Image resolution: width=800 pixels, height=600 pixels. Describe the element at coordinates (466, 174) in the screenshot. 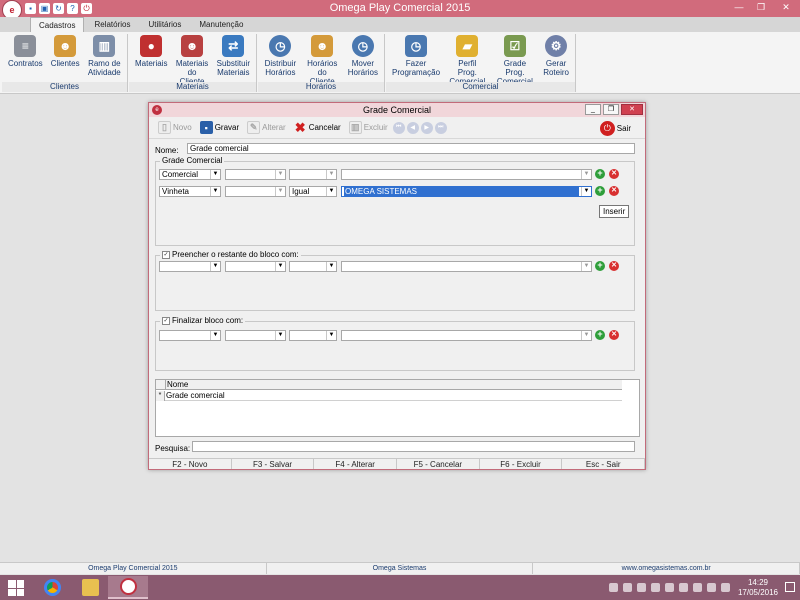

I see `grade-row1-select-4: ▼` at that location.